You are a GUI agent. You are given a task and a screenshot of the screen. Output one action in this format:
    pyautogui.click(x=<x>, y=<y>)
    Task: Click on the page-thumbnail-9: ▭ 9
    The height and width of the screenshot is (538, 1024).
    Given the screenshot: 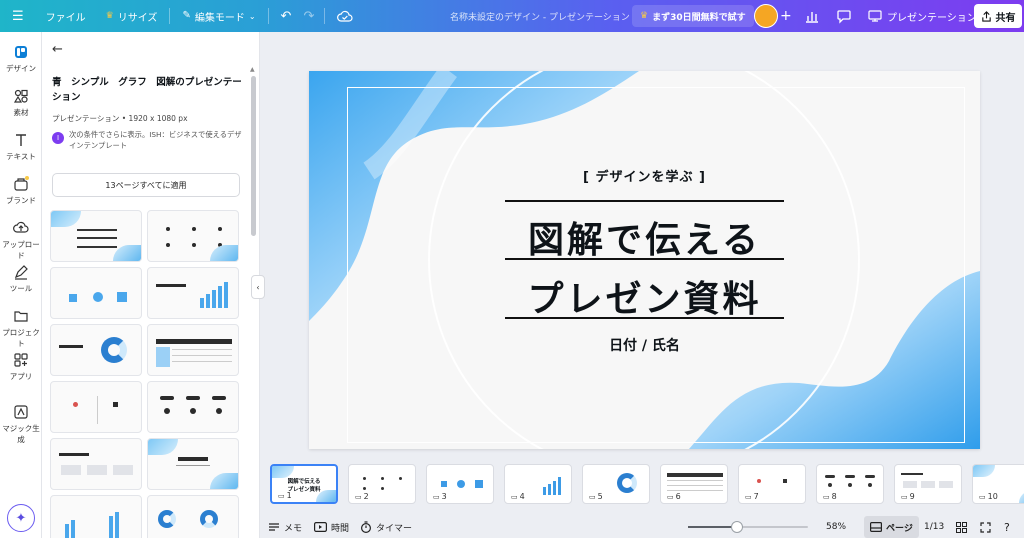 What is the action you would take?
    pyautogui.click(x=928, y=484)
    